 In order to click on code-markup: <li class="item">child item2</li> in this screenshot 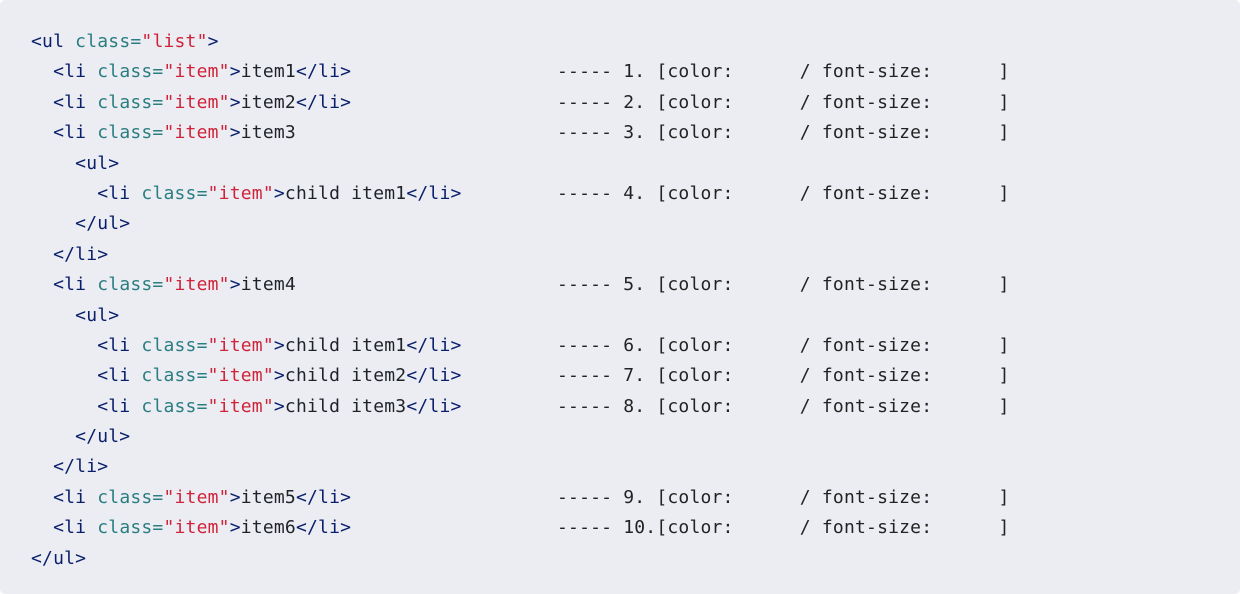, I will do `click(294, 376)`.